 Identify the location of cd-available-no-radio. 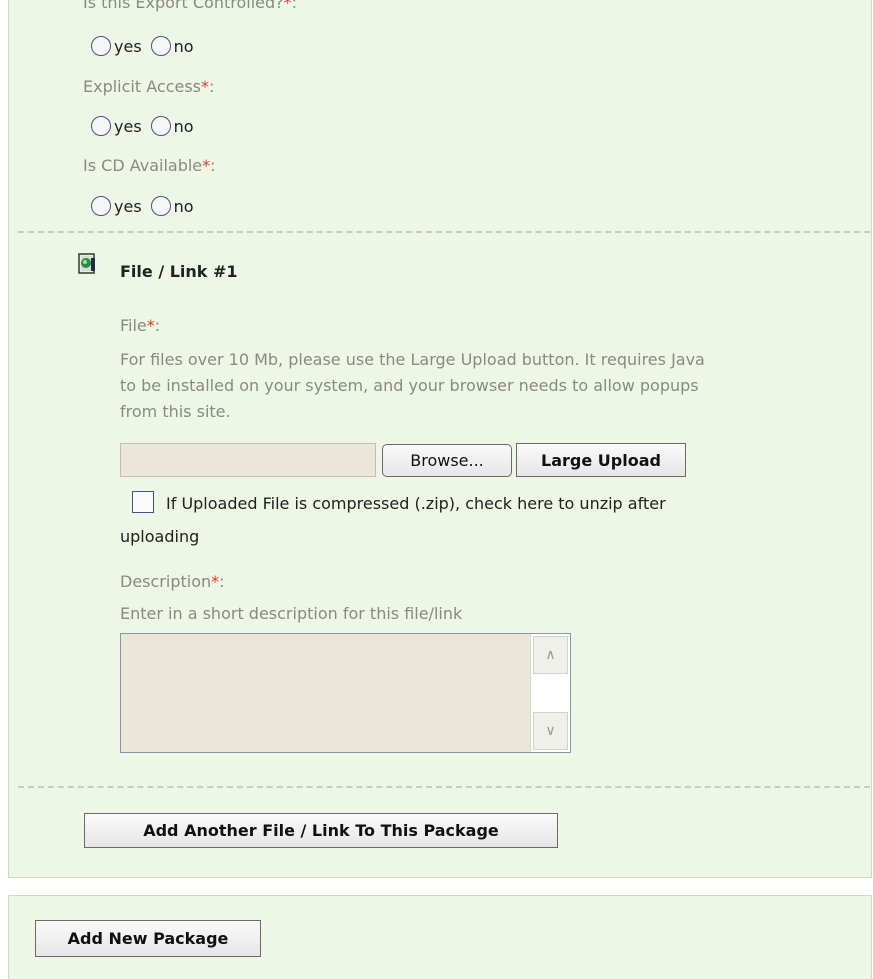
(160, 206).